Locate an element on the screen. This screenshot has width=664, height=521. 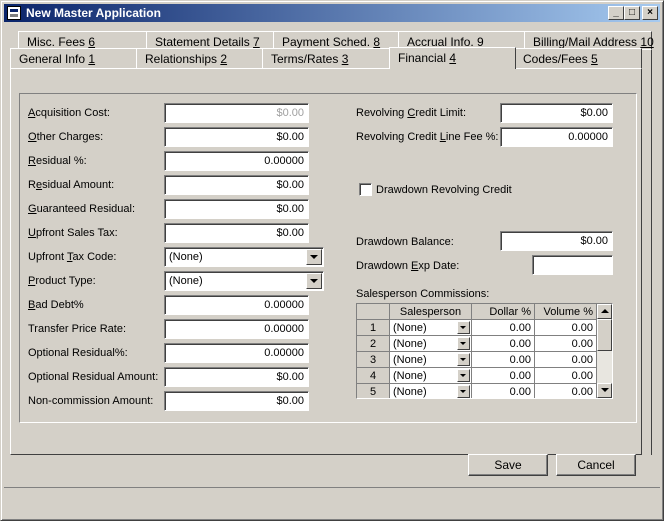
optional-residual-amount-label: Optional Residual Amount: is located at coordinates (93, 377).